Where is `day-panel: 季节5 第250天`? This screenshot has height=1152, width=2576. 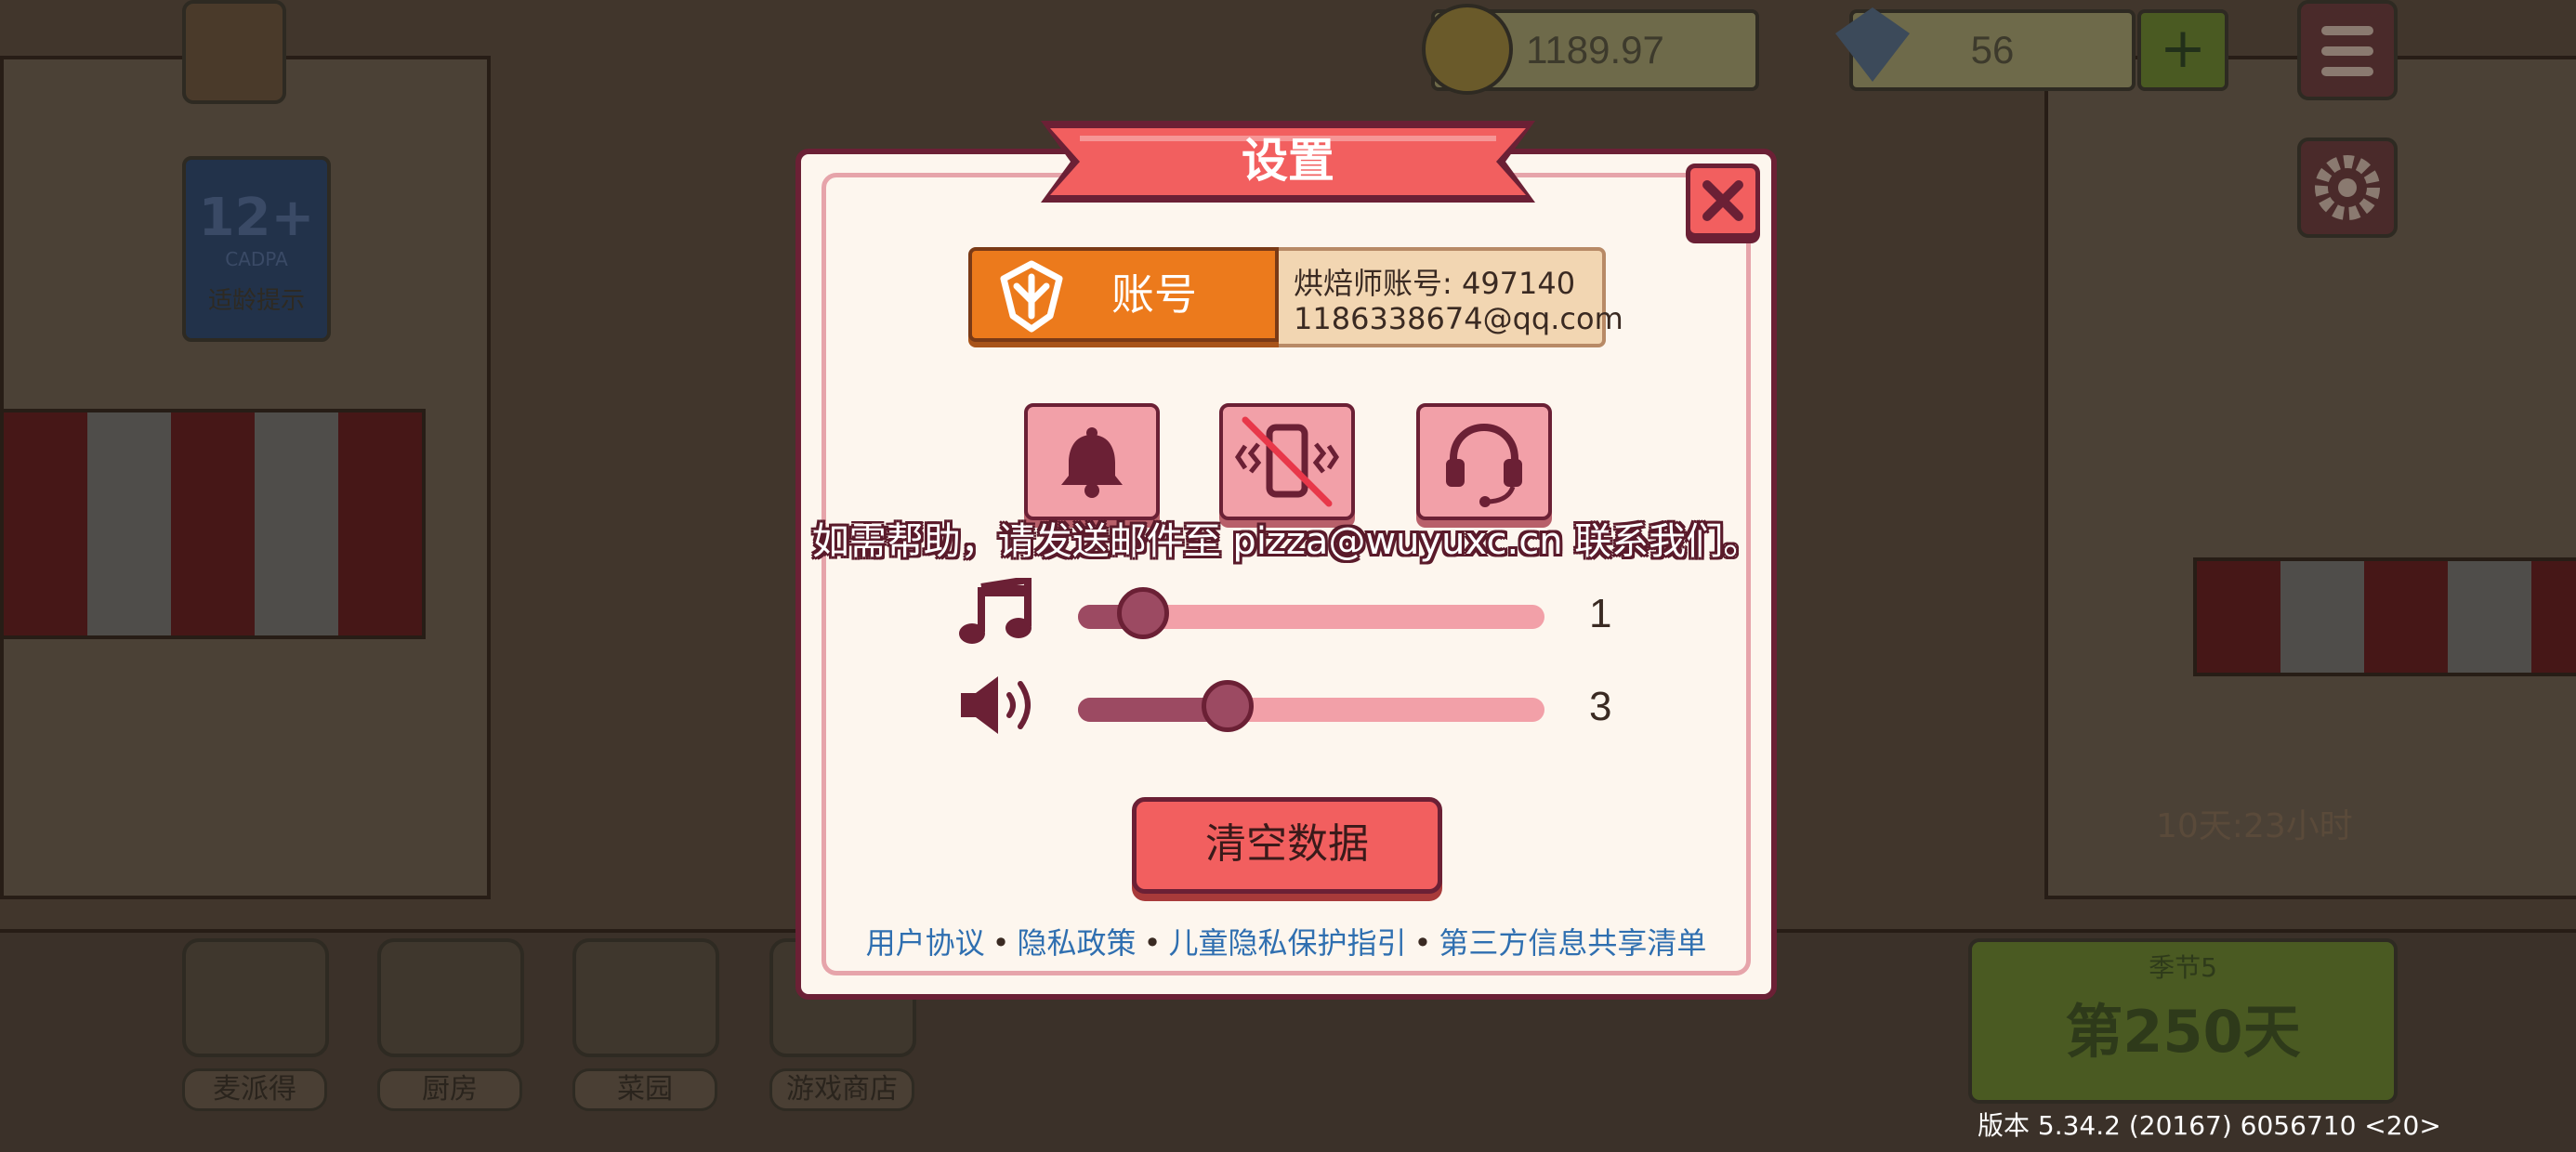 day-panel: 季节5 第250天 is located at coordinates (2183, 1021).